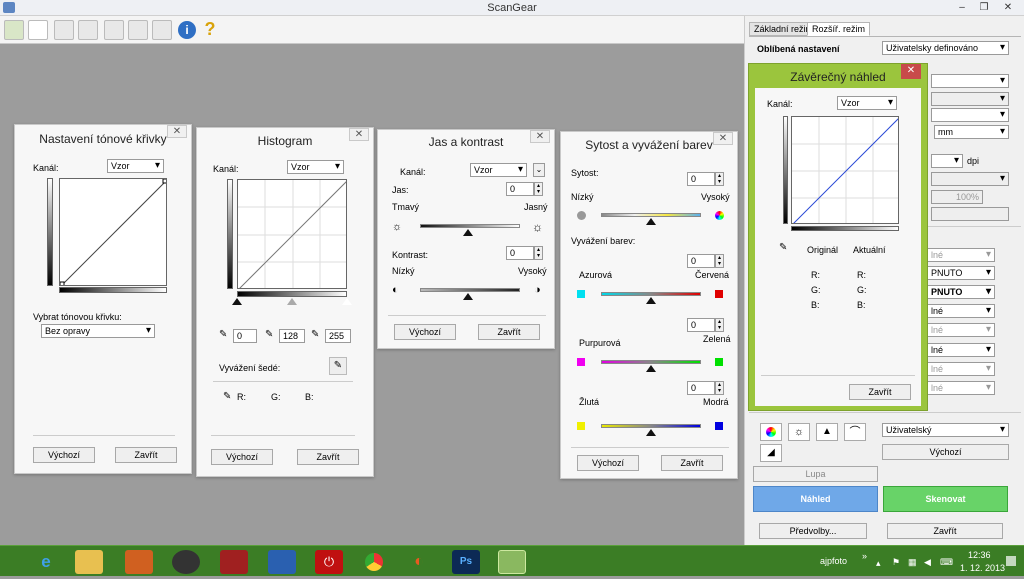 This screenshot has width=1024, height=579. What do you see at coordinates (89, 562) in the screenshot?
I see `explorer-icon` at bounding box center [89, 562].